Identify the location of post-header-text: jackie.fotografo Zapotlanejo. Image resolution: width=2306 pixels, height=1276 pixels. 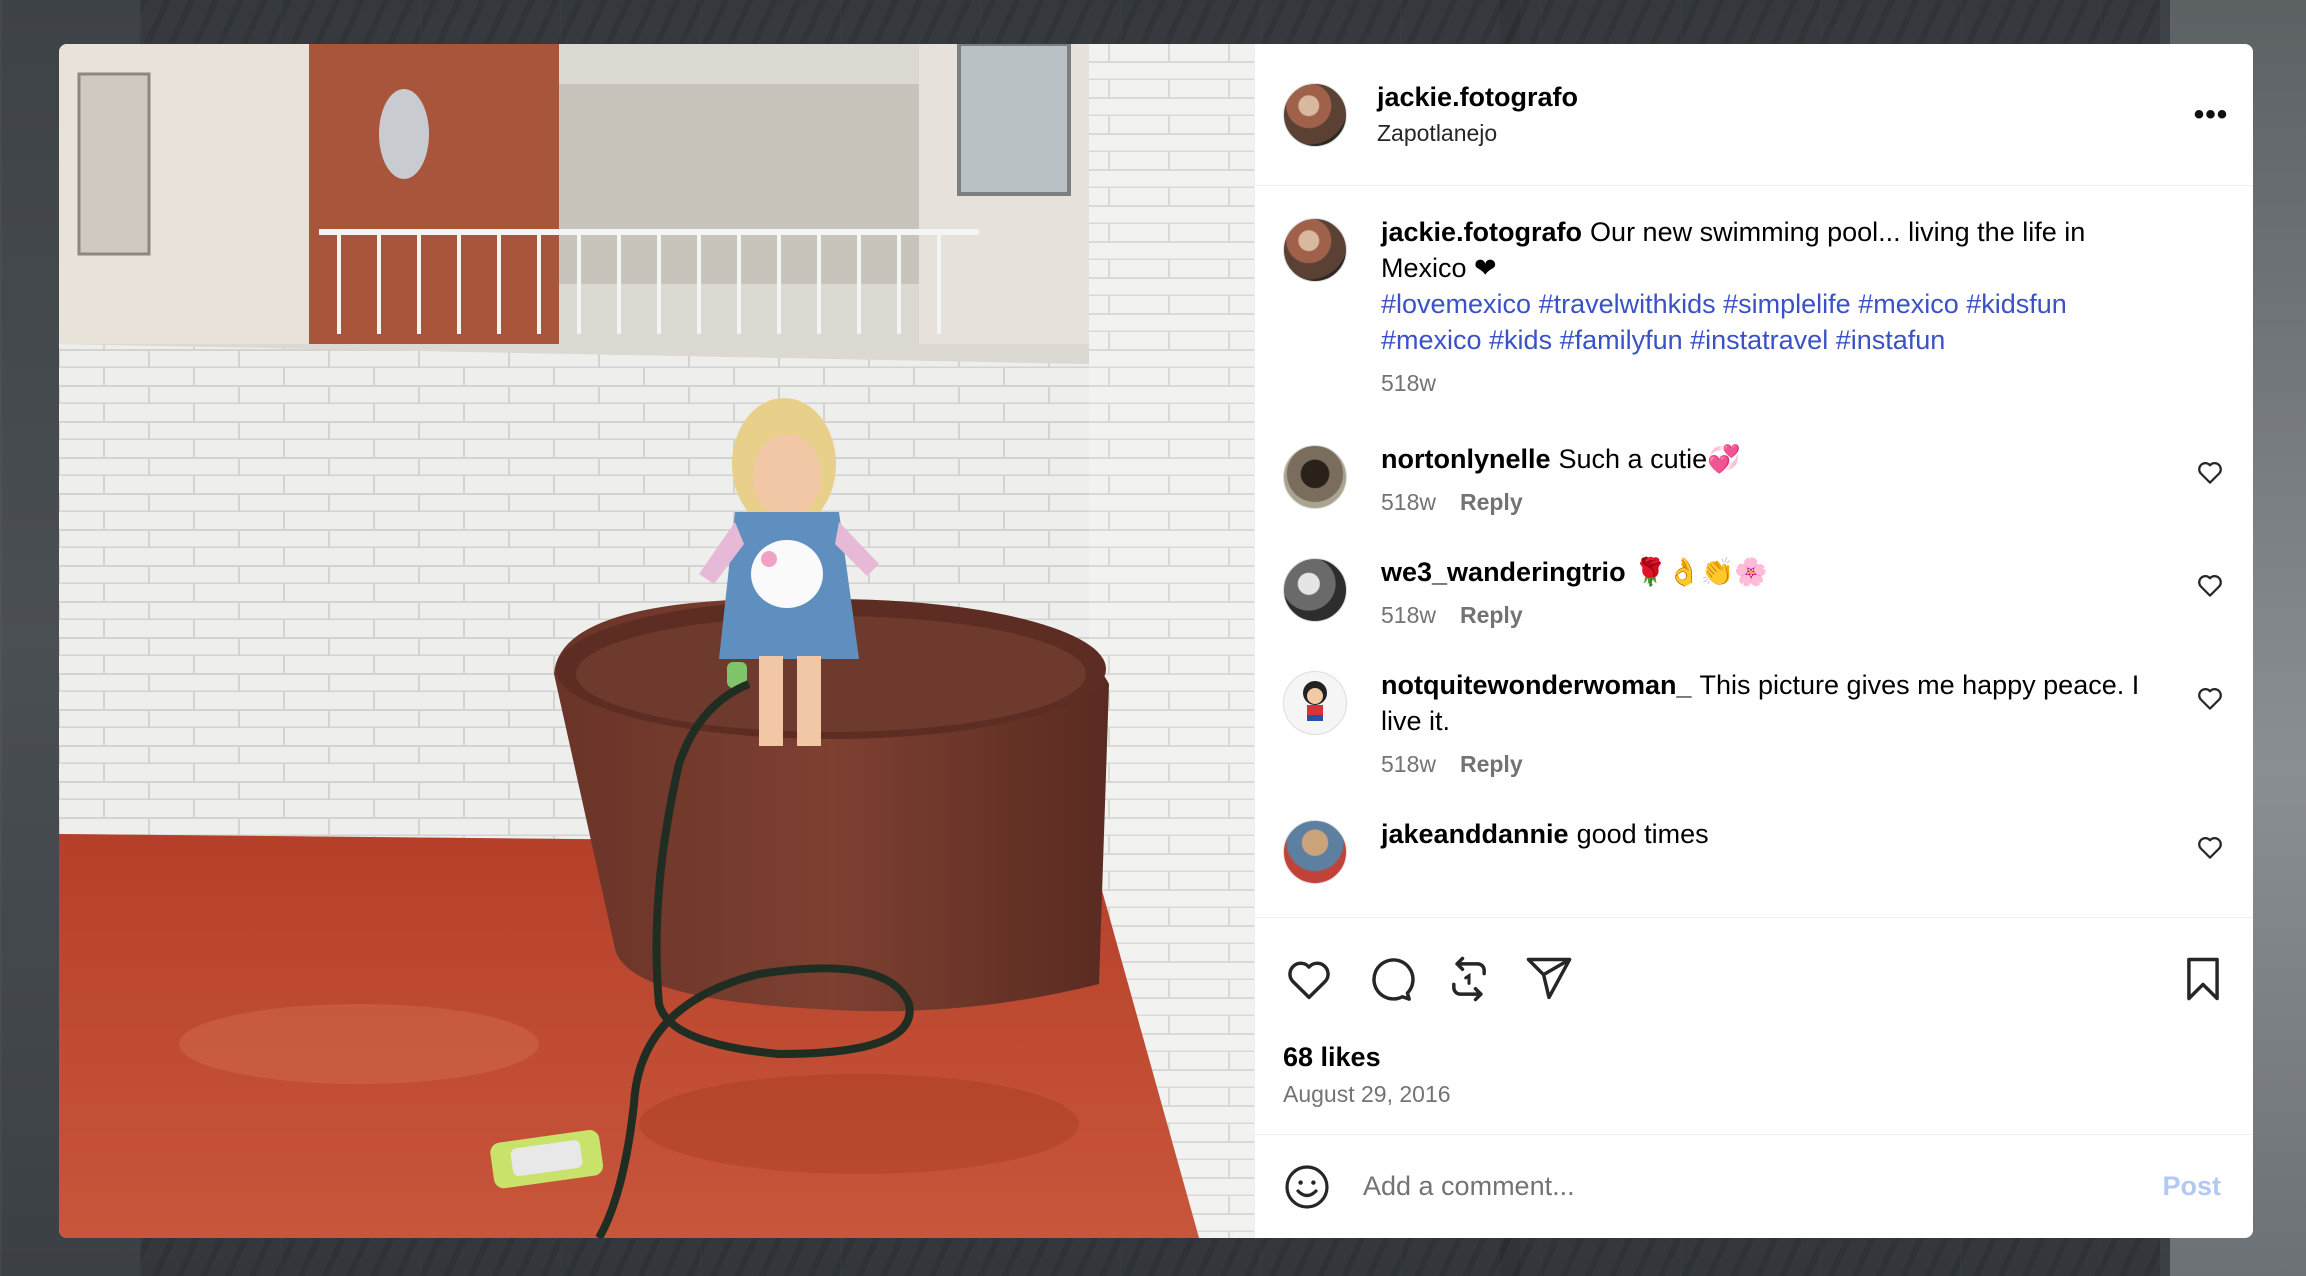
(1784, 115).